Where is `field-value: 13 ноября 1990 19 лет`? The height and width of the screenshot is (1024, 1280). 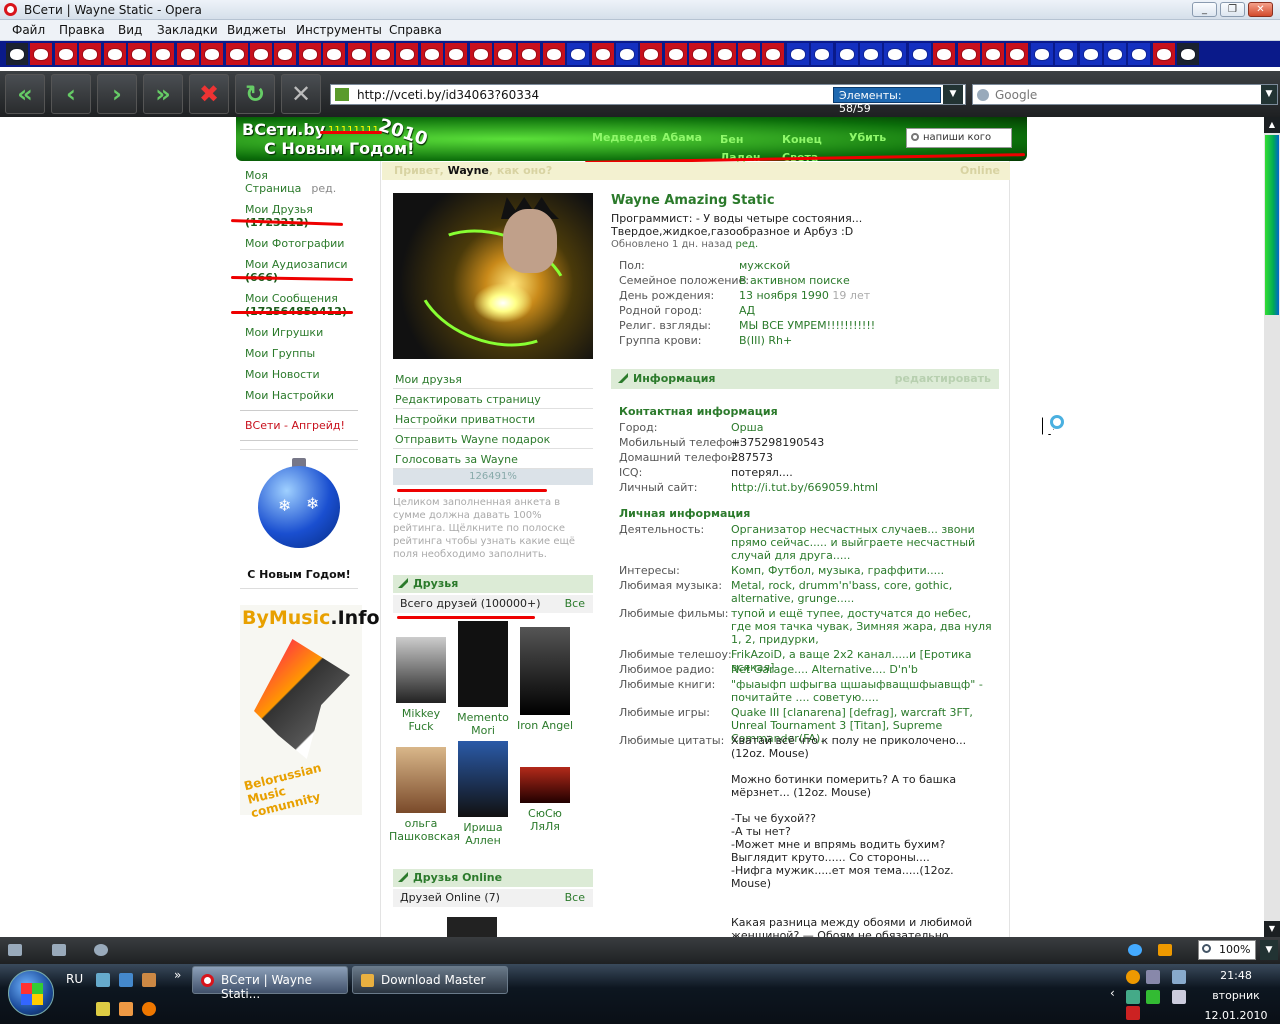
field-value: 13 ноября 1990 19 лет is located at coordinates (804, 295).